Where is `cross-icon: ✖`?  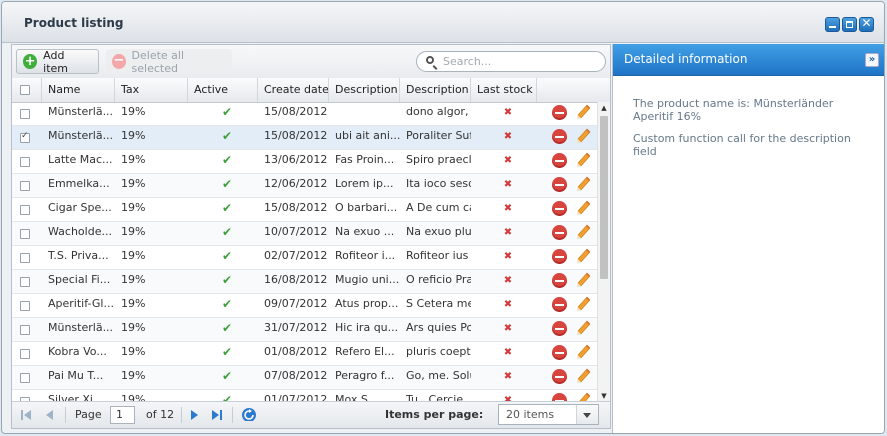
cross-icon: ✖ is located at coordinates (508, 112).